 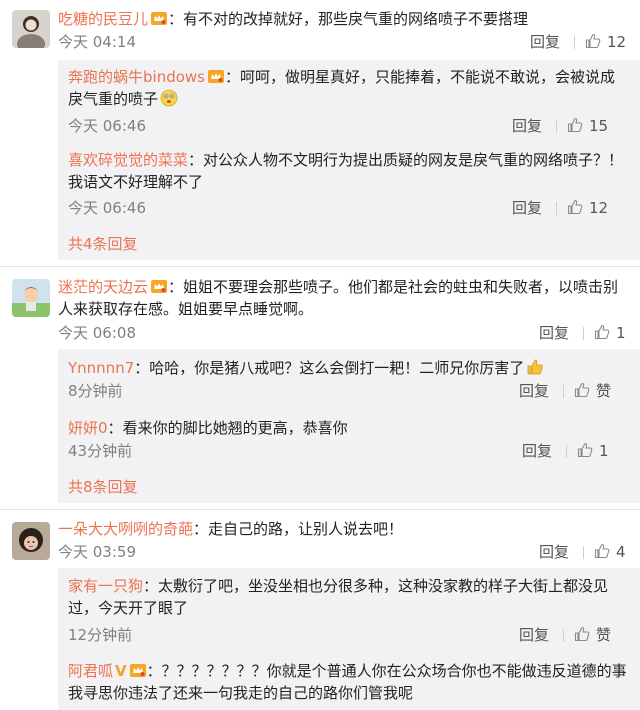 What do you see at coordinates (348, 451) in the screenshot?
I see `reply-meta: 43分钟前 回复 1` at bounding box center [348, 451].